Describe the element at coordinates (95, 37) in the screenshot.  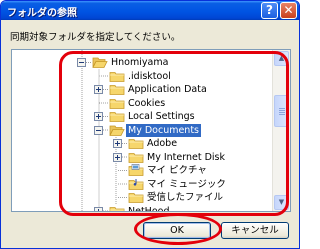
I see `instruction-text: 同期対象フォルダを指定してください。` at that location.